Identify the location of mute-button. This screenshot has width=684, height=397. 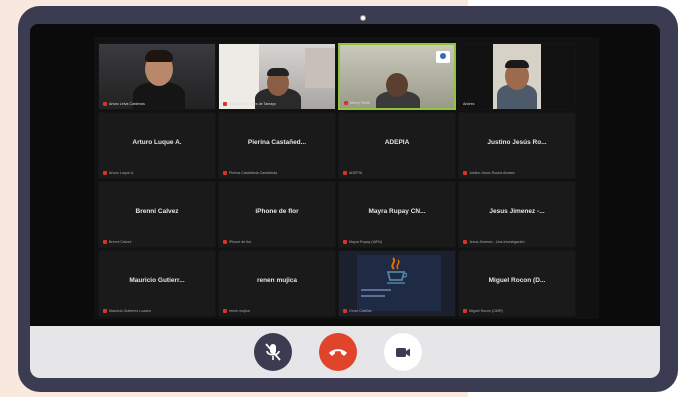
(273, 352).